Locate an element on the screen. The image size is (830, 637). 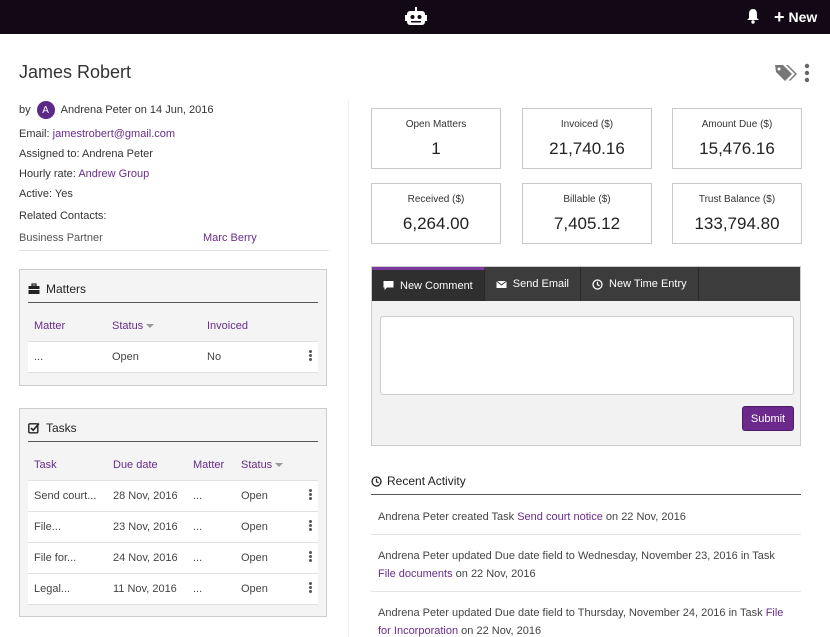
email-row: Email: jamestrobert@gmail.com is located at coordinates (174, 134).